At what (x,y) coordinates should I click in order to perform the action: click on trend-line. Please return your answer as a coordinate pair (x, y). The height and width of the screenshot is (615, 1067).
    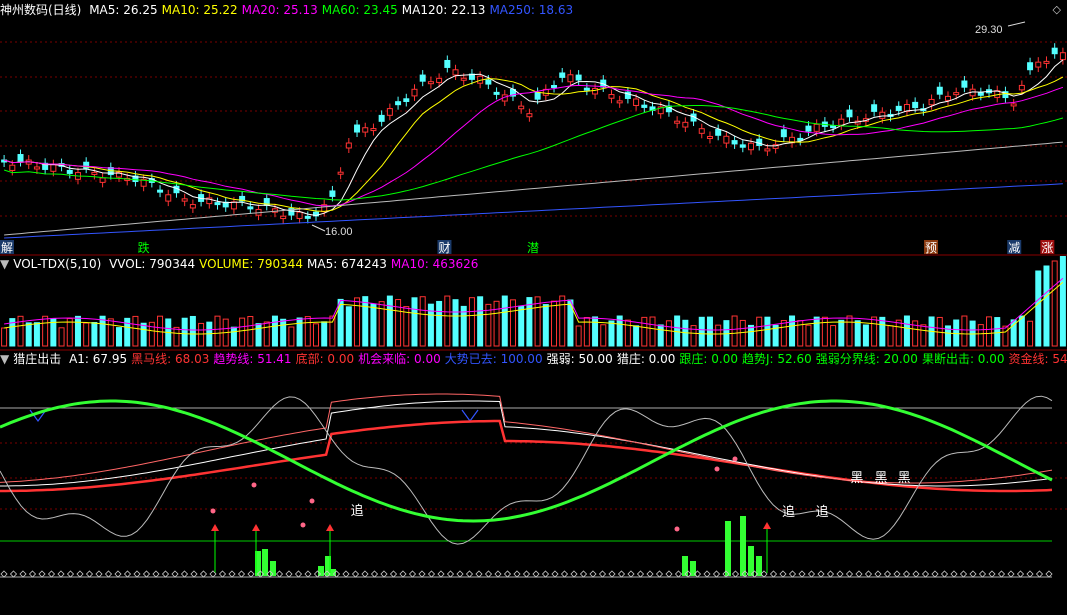
    Looking at the image, I should click on (526, 438).